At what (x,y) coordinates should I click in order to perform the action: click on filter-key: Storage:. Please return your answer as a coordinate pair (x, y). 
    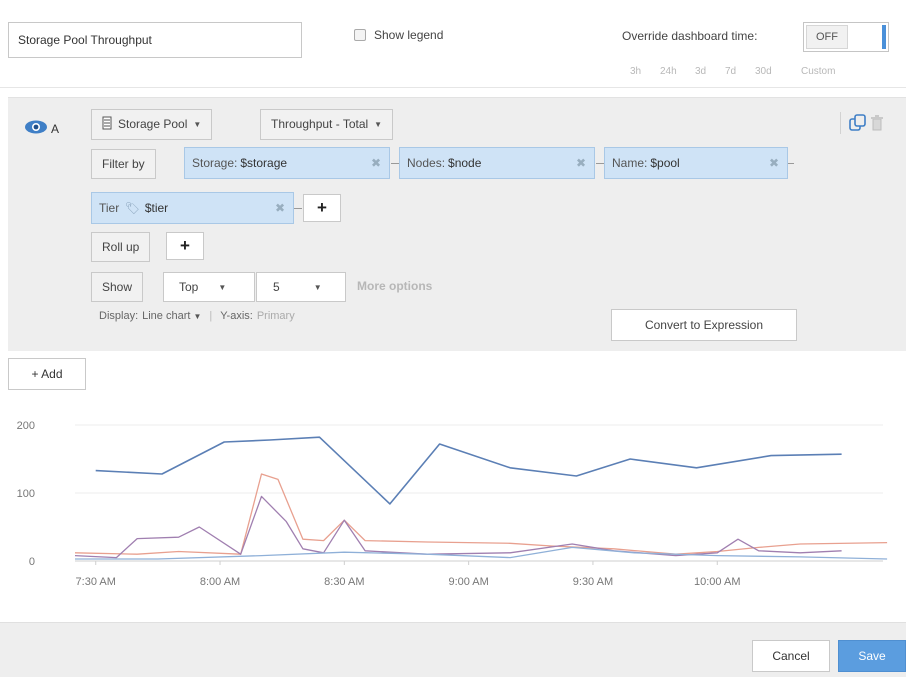
    Looking at the image, I should click on (215, 163).